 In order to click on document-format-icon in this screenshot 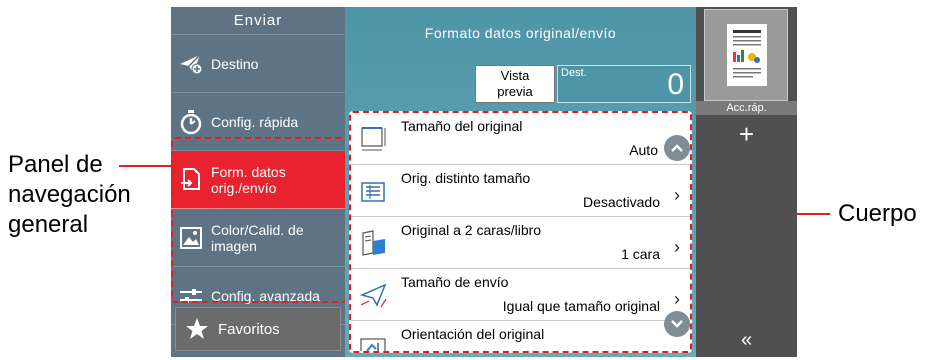, I will do `click(191, 180)`.